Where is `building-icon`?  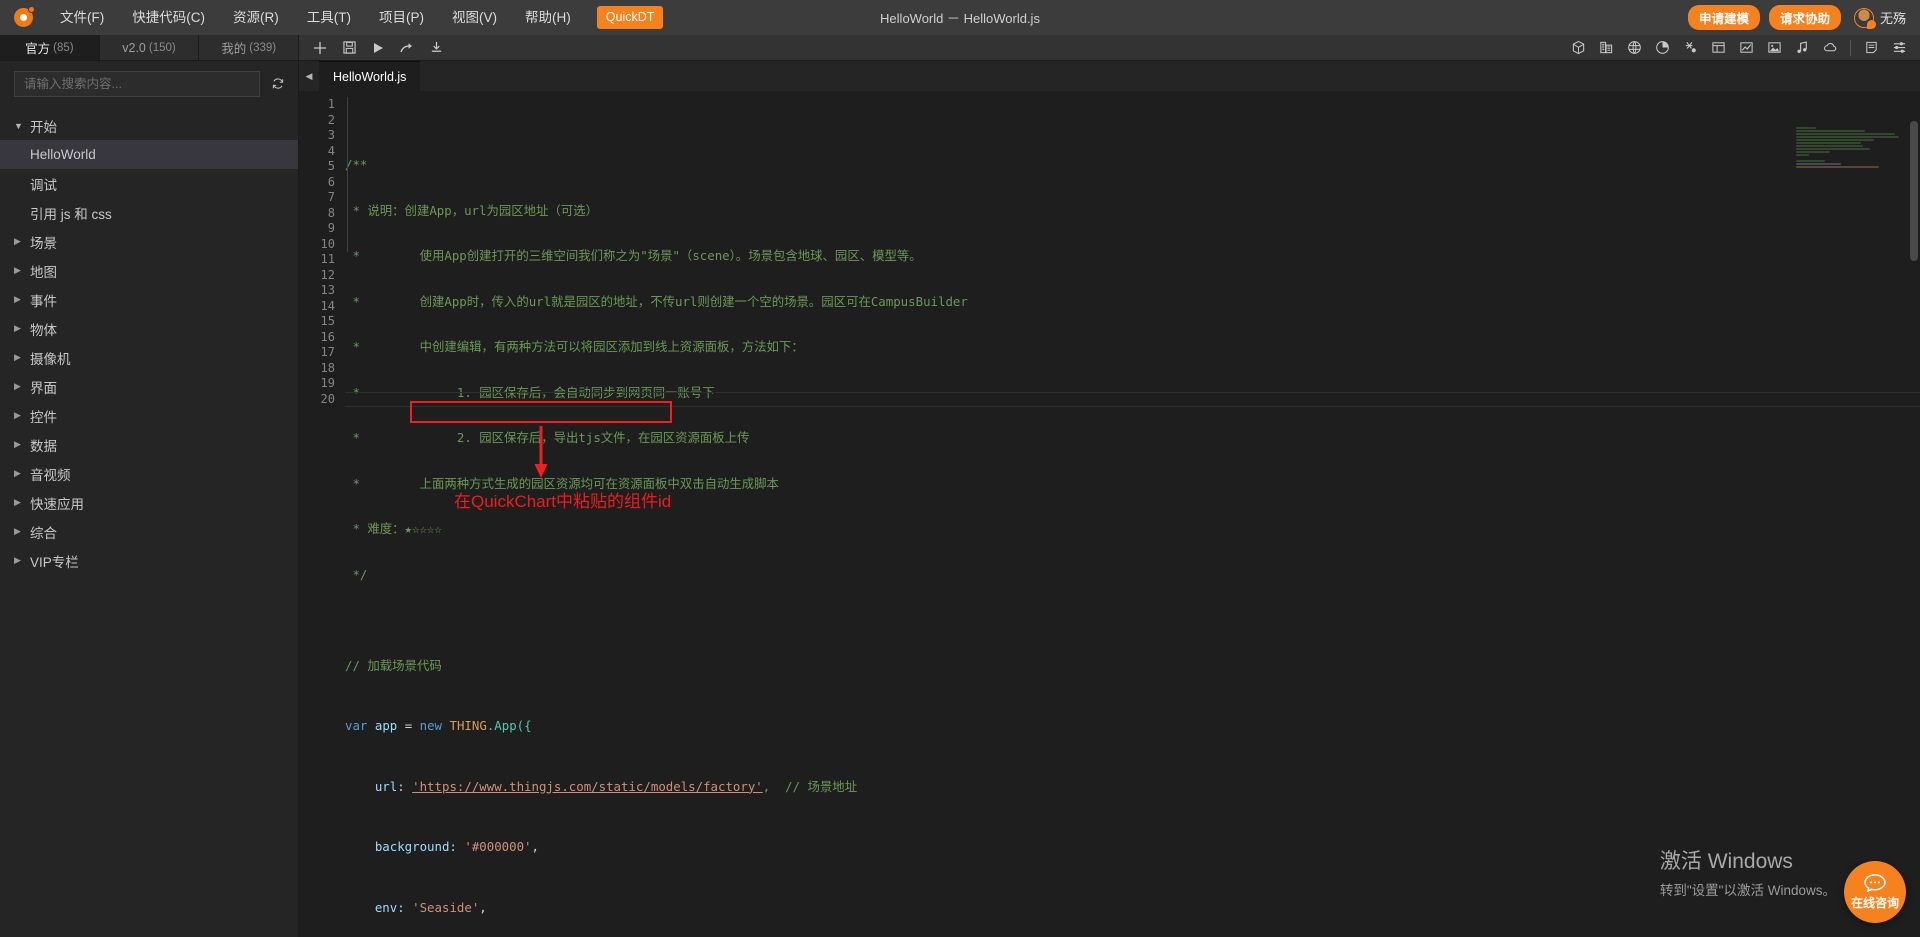
building-icon is located at coordinates (1606, 48).